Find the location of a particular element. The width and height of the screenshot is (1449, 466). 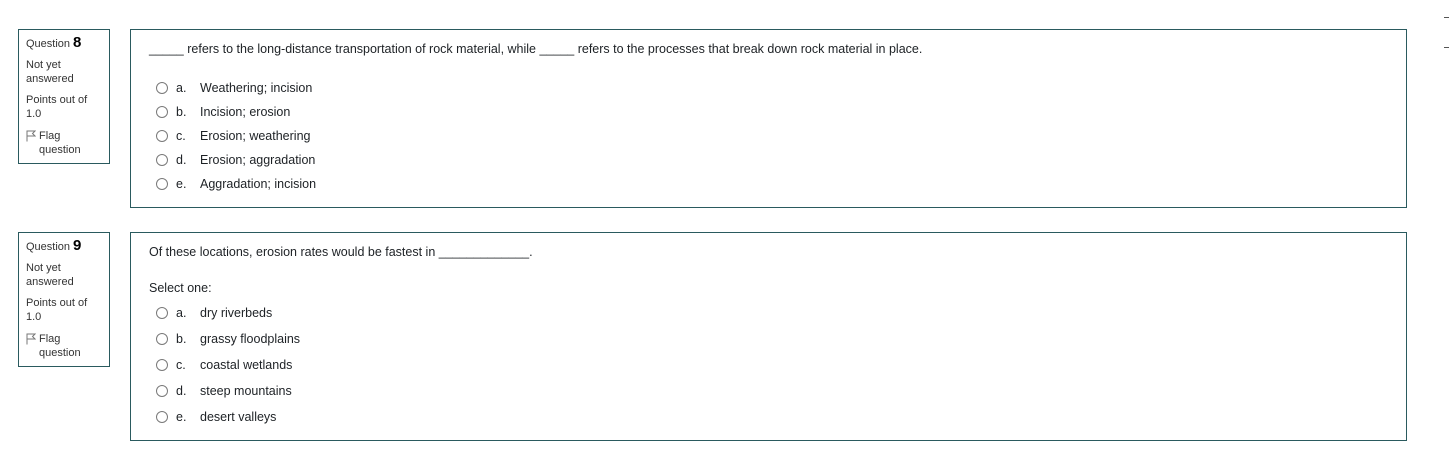

answer-text: Erosion; weathering is located at coordinates (255, 136).